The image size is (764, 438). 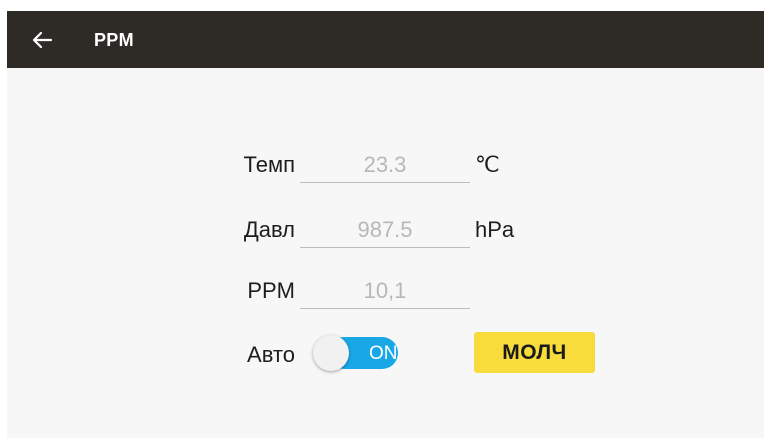 What do you see at coordinates (495, 229) in the screenshot?
I see `pressure-unit: hPa` at bounding box center [495, 229].